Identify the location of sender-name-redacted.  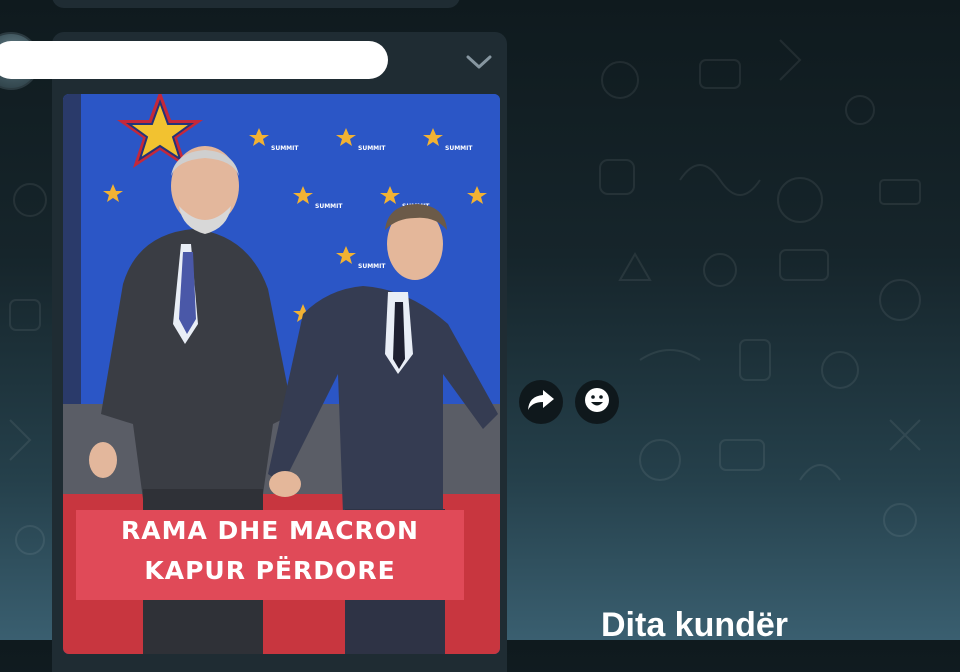
(194, 60).